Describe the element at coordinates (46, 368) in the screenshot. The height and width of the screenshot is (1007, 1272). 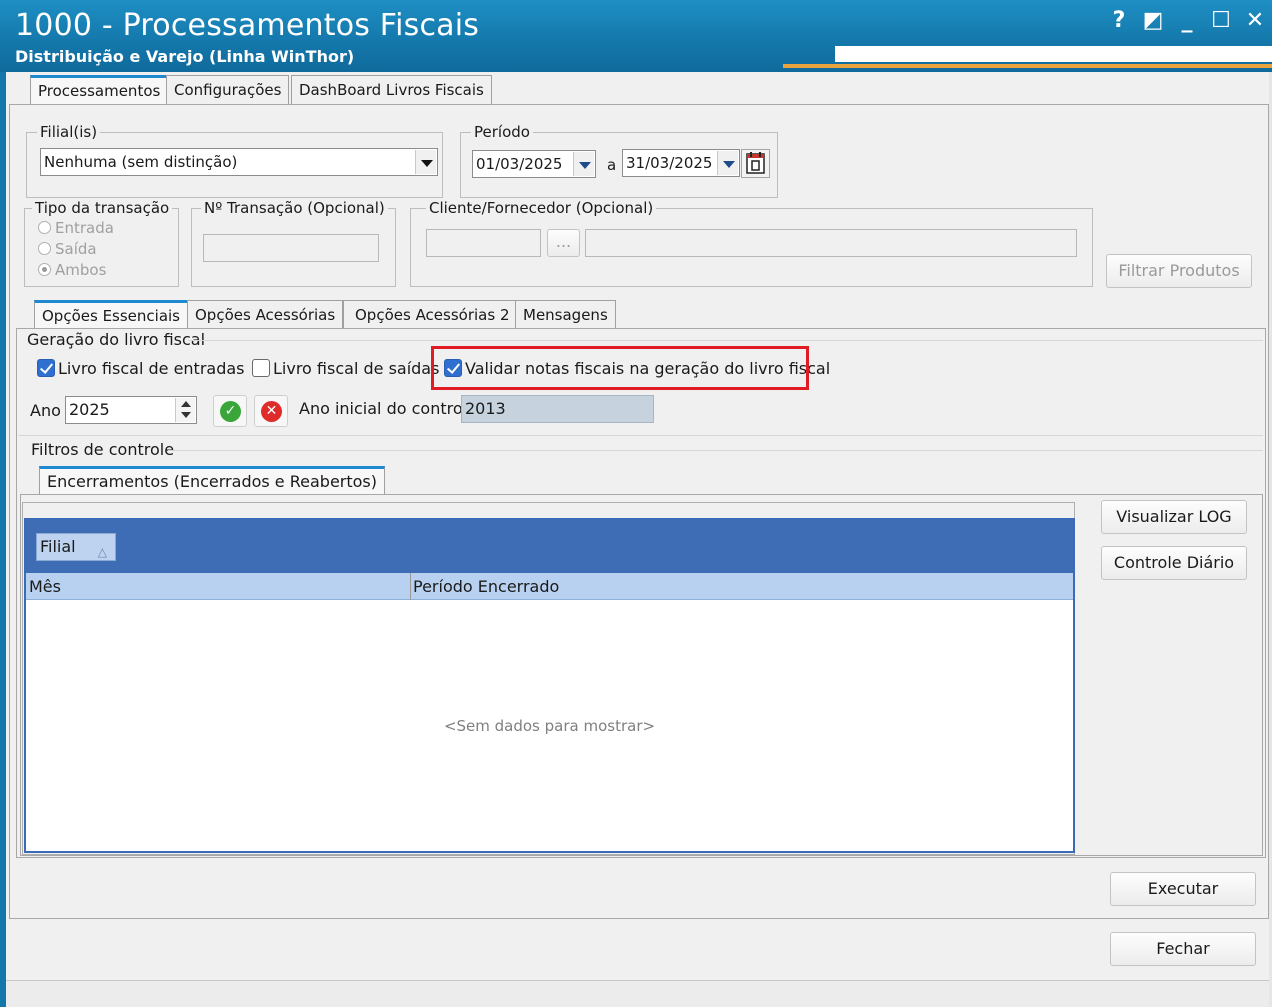
I see `checkbox-checked` at that location.